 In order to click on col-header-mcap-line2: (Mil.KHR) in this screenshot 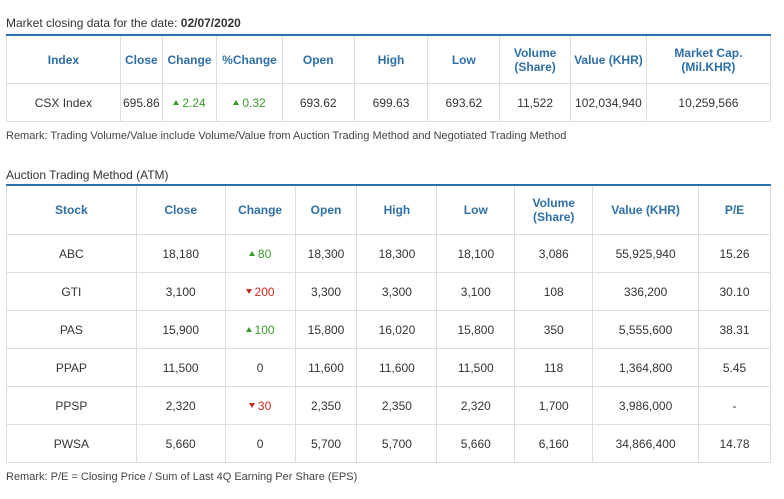, I will do `click(708, 66)`.